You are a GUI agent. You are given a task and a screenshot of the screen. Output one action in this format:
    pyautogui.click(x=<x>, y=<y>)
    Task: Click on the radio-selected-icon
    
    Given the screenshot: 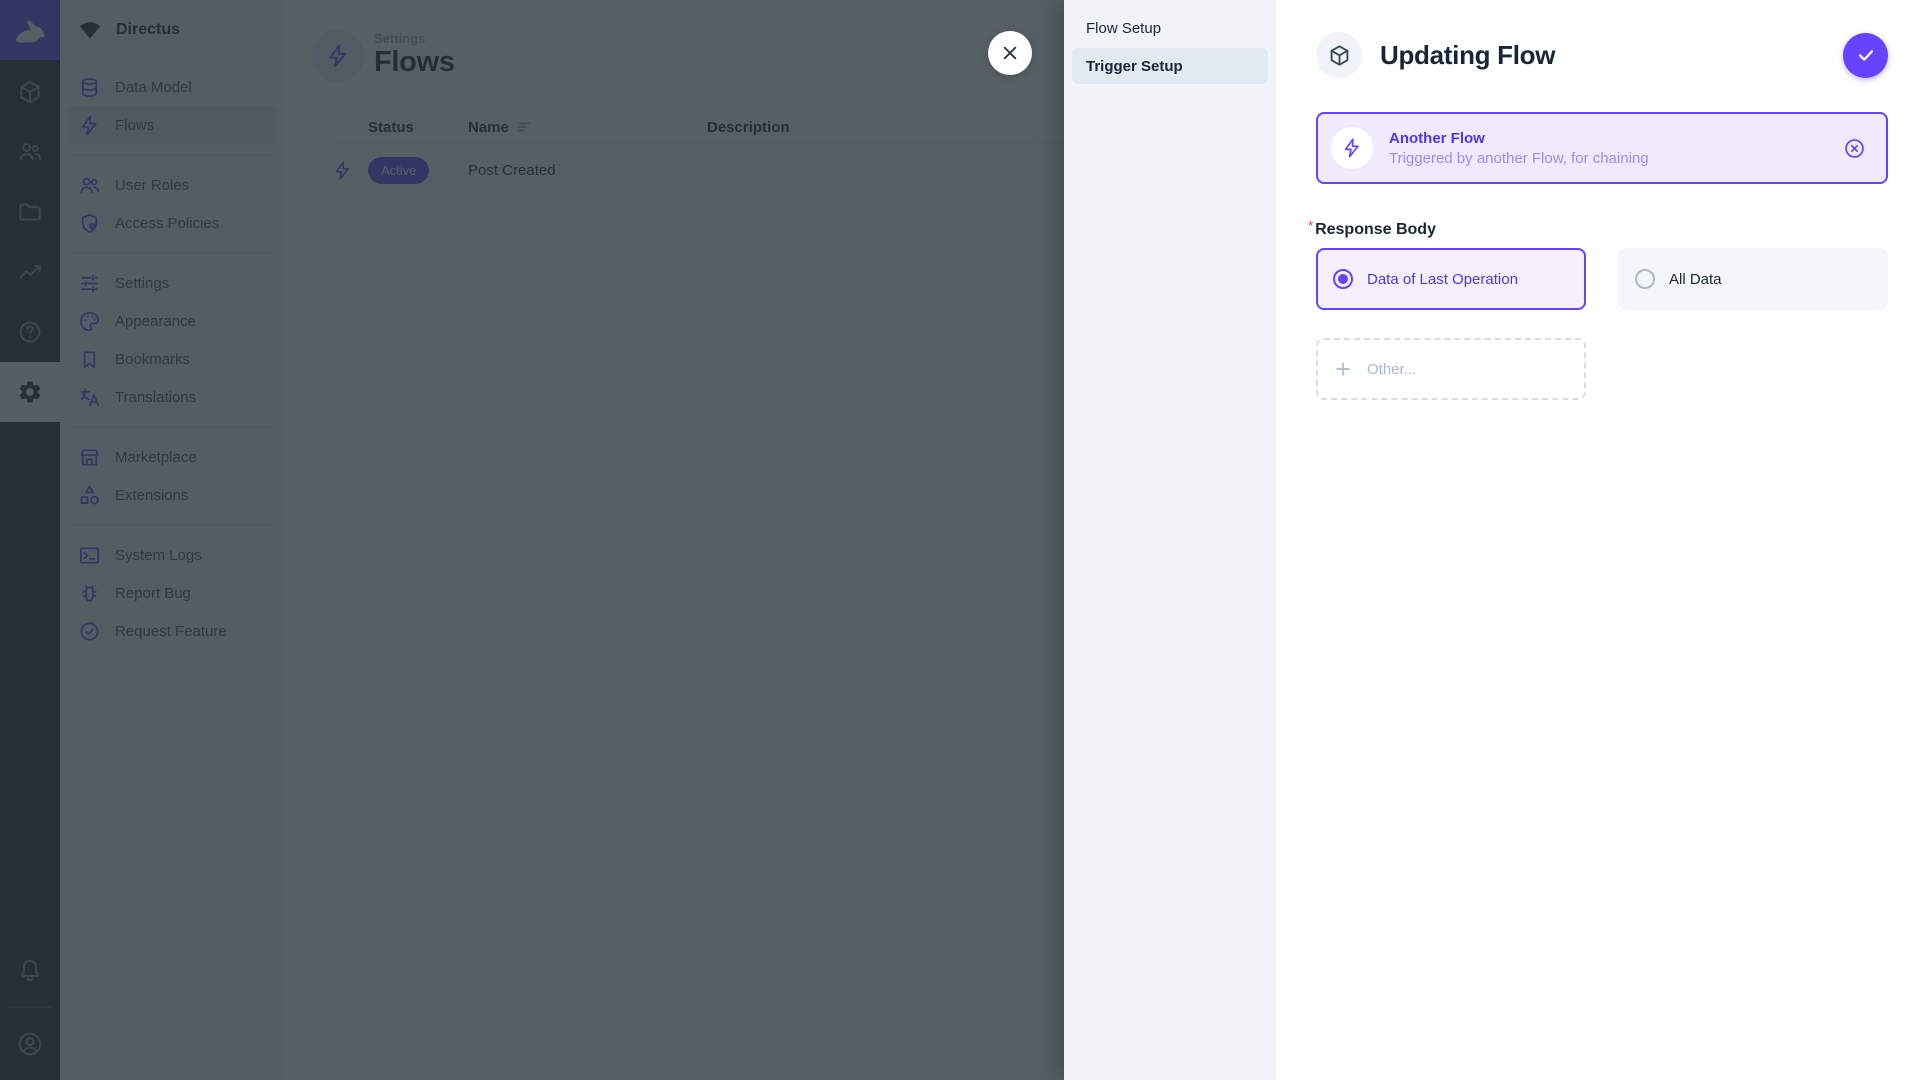 What is the action you would take?
    pyautogui.click(x=1343, y=279)
    